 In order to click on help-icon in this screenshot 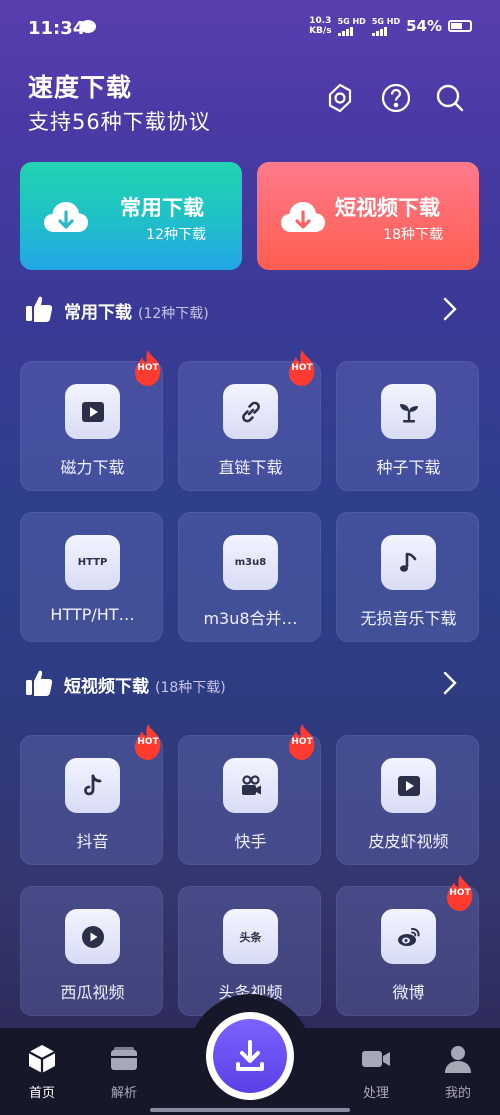, I will do `click(396, 98)`.